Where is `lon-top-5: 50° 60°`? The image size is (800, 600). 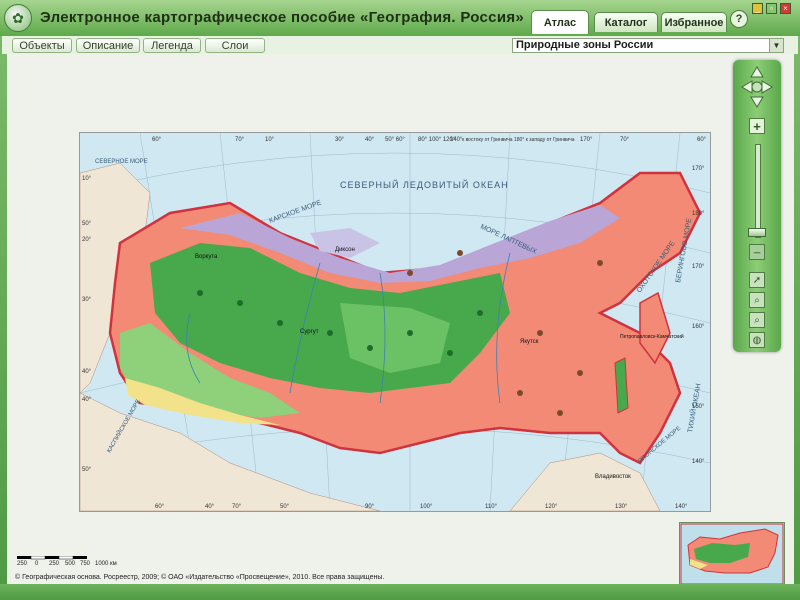
lon-top-5: 50° 60° is located at coordinates (395, 140).